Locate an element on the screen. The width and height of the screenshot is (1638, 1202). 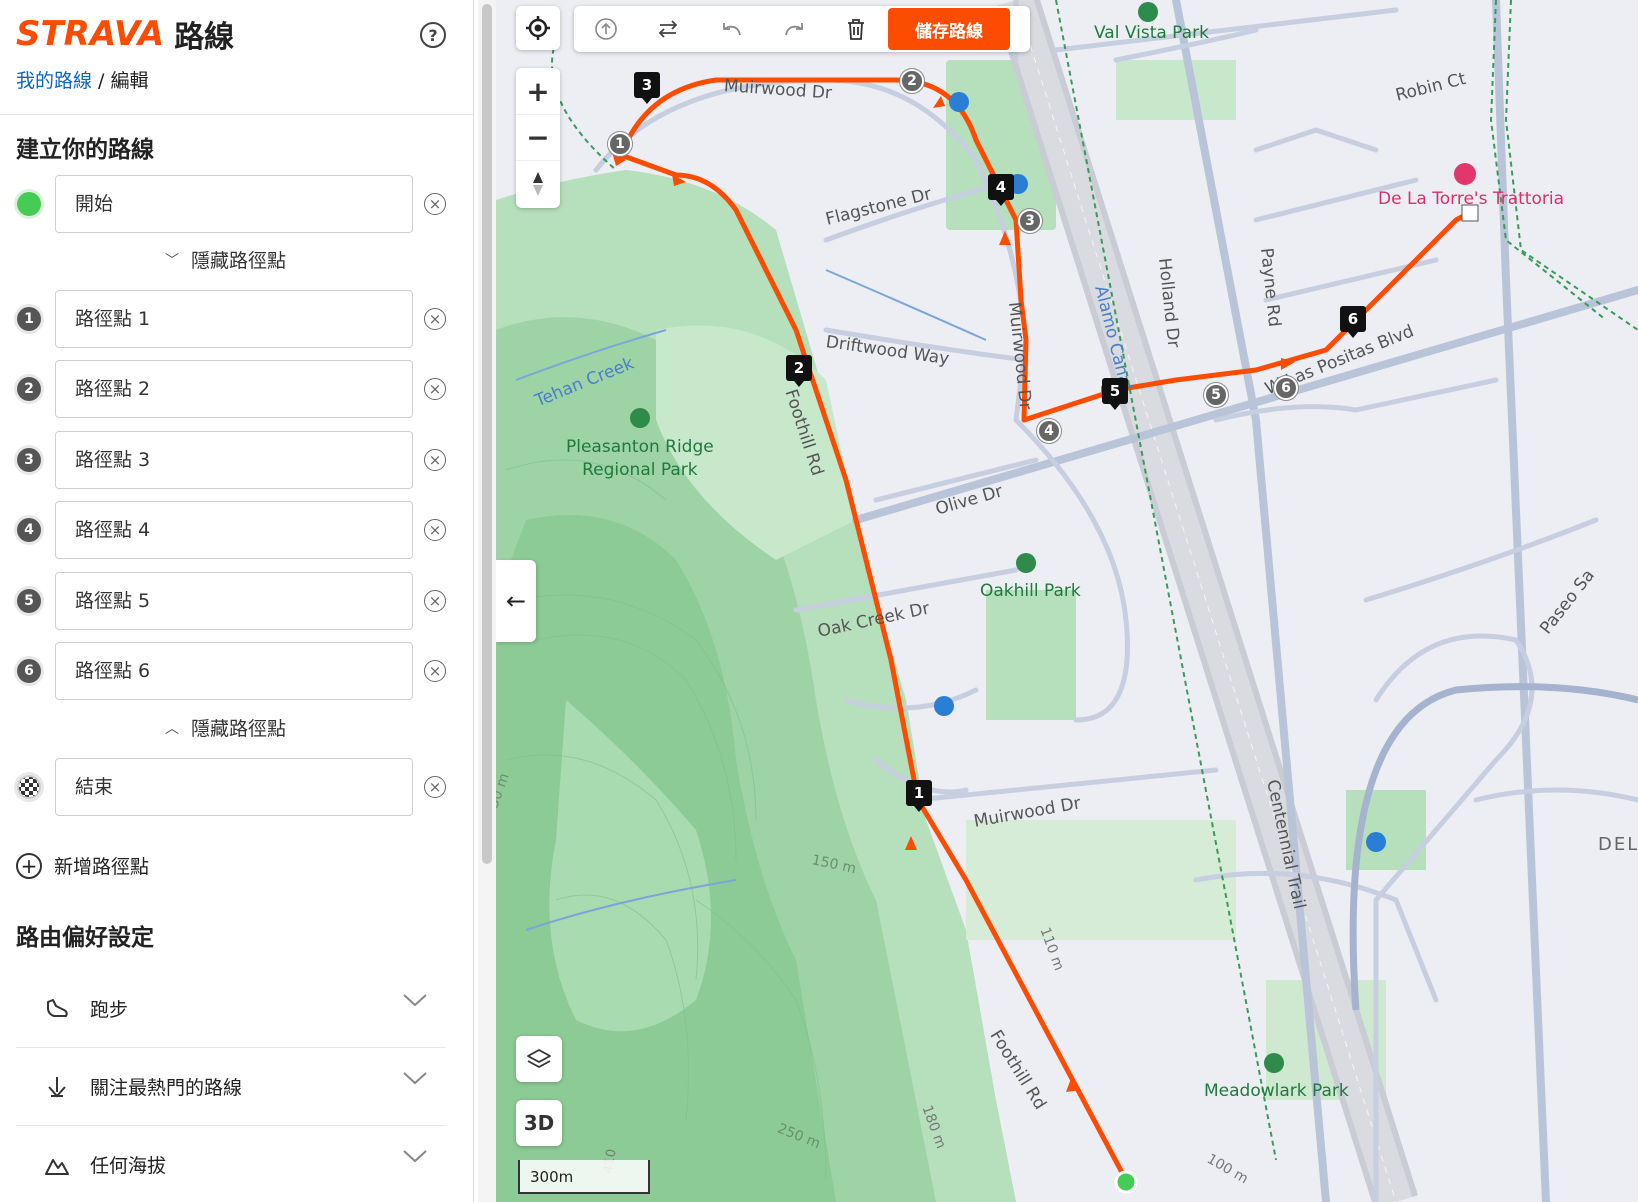
reverse-route-icon is located at coordinates (668, 29).